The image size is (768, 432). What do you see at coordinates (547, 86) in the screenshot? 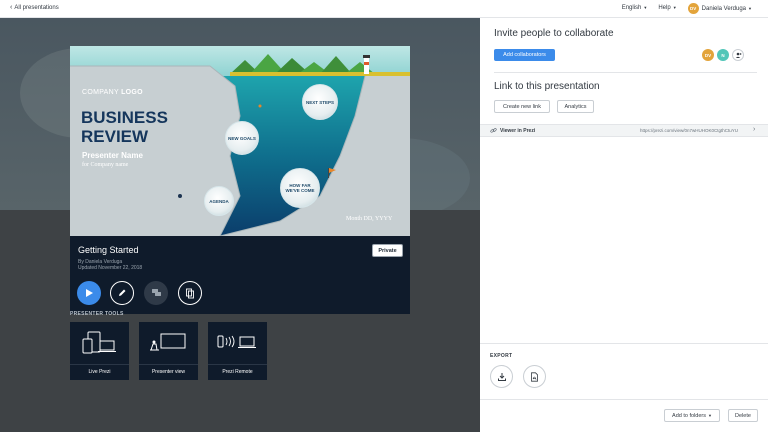
I see `link-section-title: Link to this presentation` at bounding box center [547, 86].